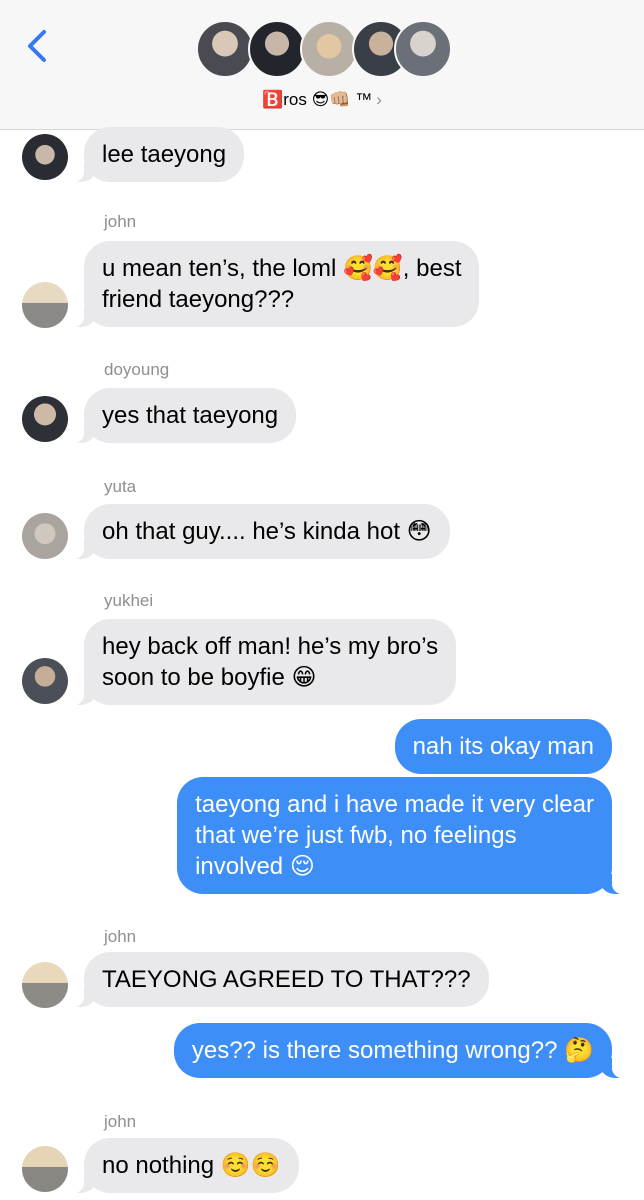  What do you see at coordinates (184, 415) in the screenshot?
I see `message-bubble: yes that taeyong` at bounding box center [184, 415].